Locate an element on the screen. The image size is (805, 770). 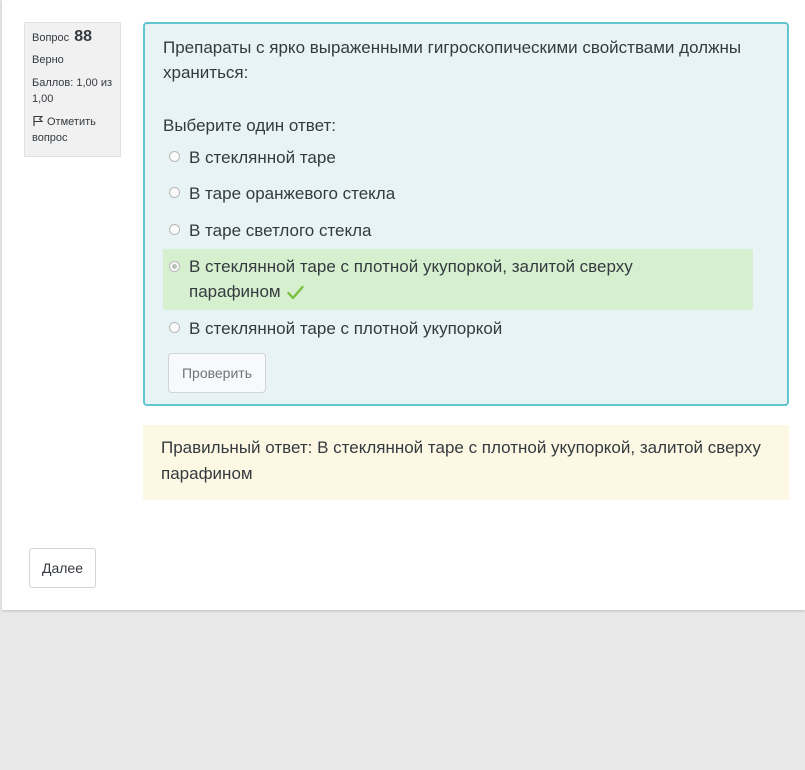
question-grade: Баллов: 1,00 из 1,00 is located at coordinates (72, 91).